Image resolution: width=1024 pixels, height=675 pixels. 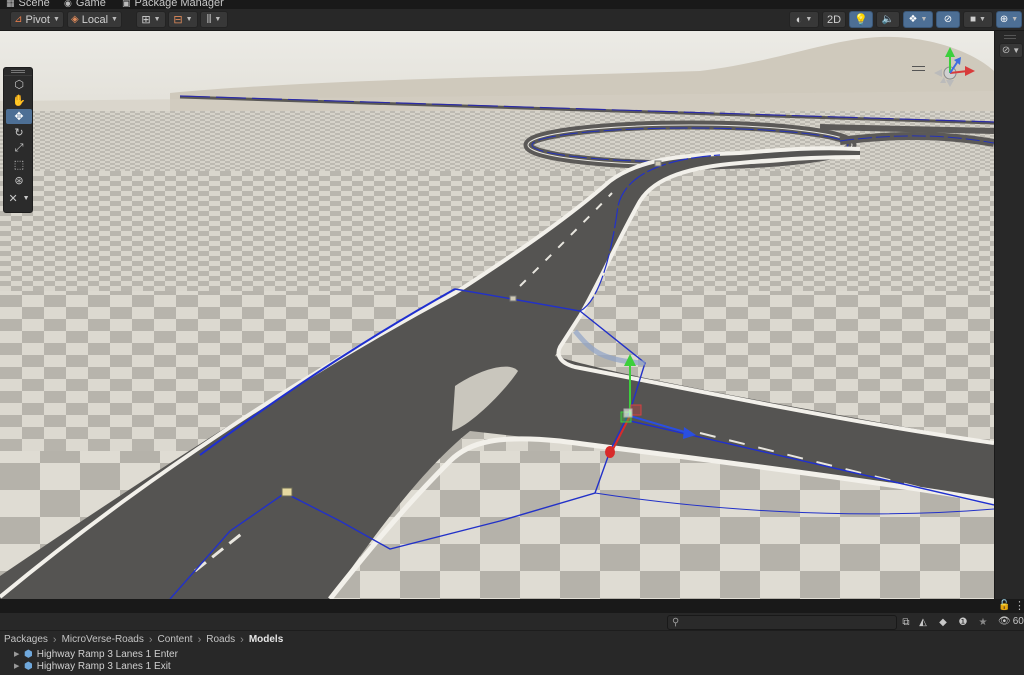 I want to click on project-panel-header: 🔓 ⋮, so click(x=512, y=606).